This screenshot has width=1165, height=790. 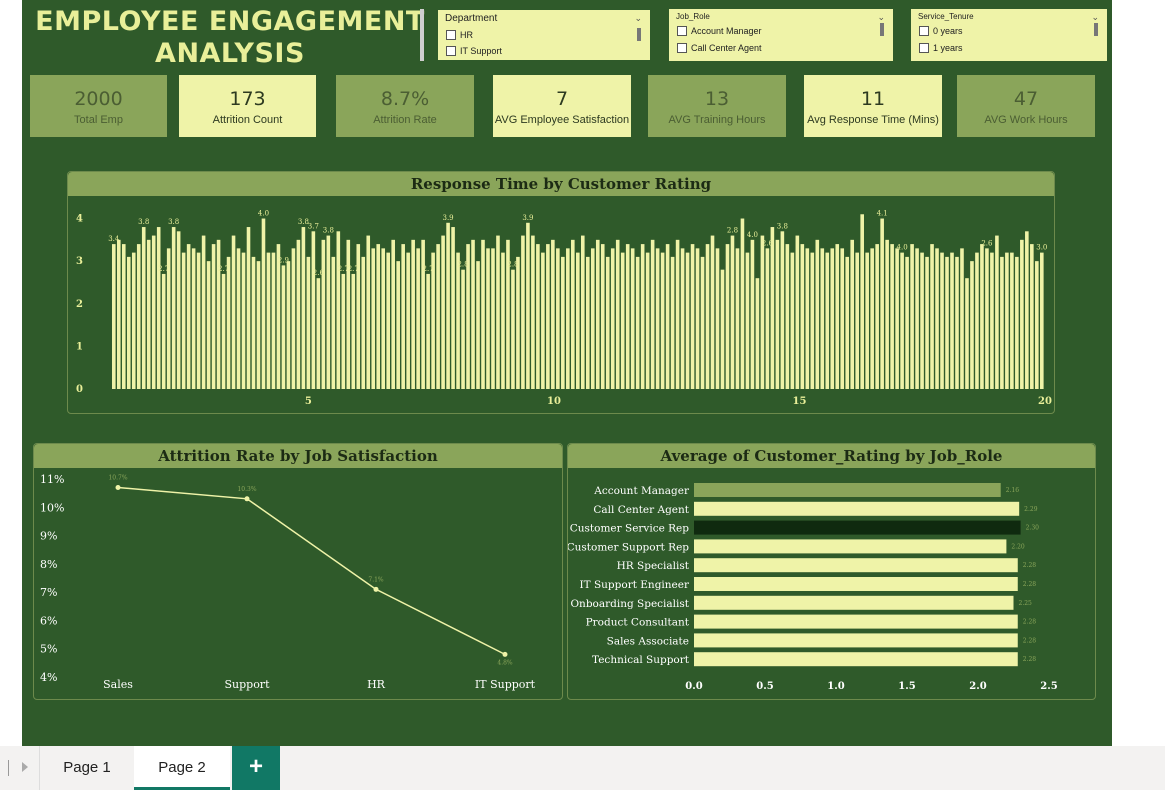 I want to click on y-tick-label: 4, so click(x=79, y=219).